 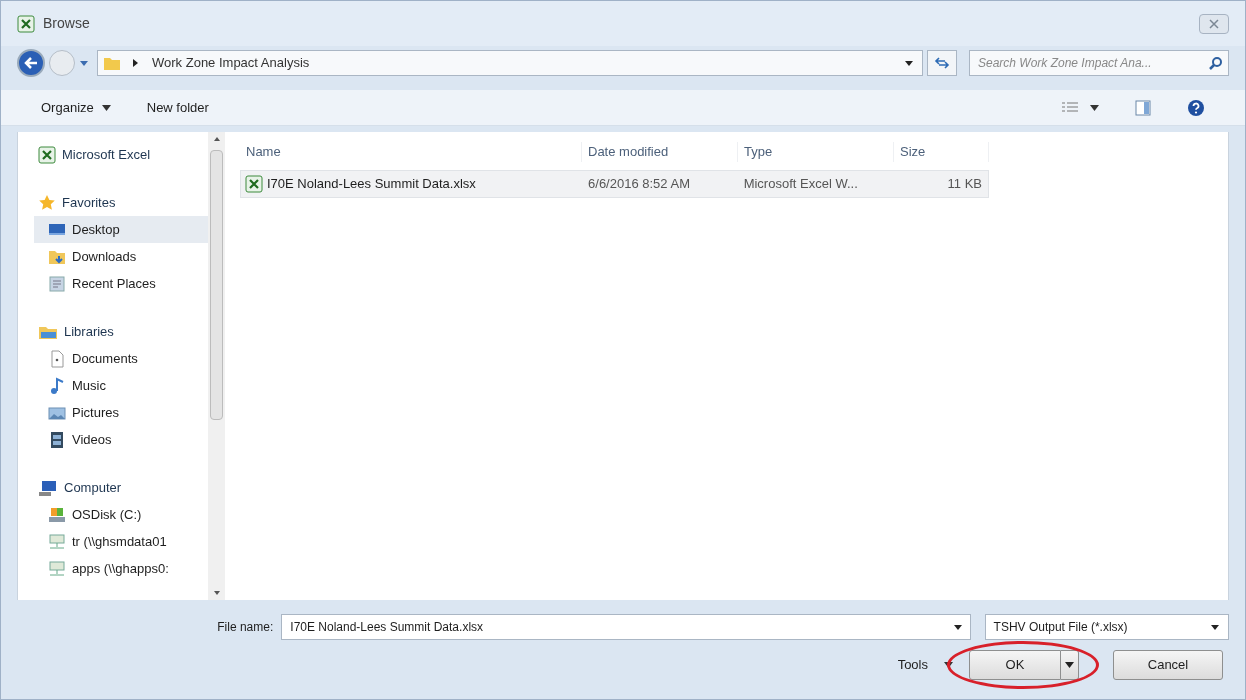 What do you see at coordinates (626, 627) in the screenshot?
I see `file-name-field: I70E Noland-Lees Summit Data.xlsx` at bounding box center [626, 627].